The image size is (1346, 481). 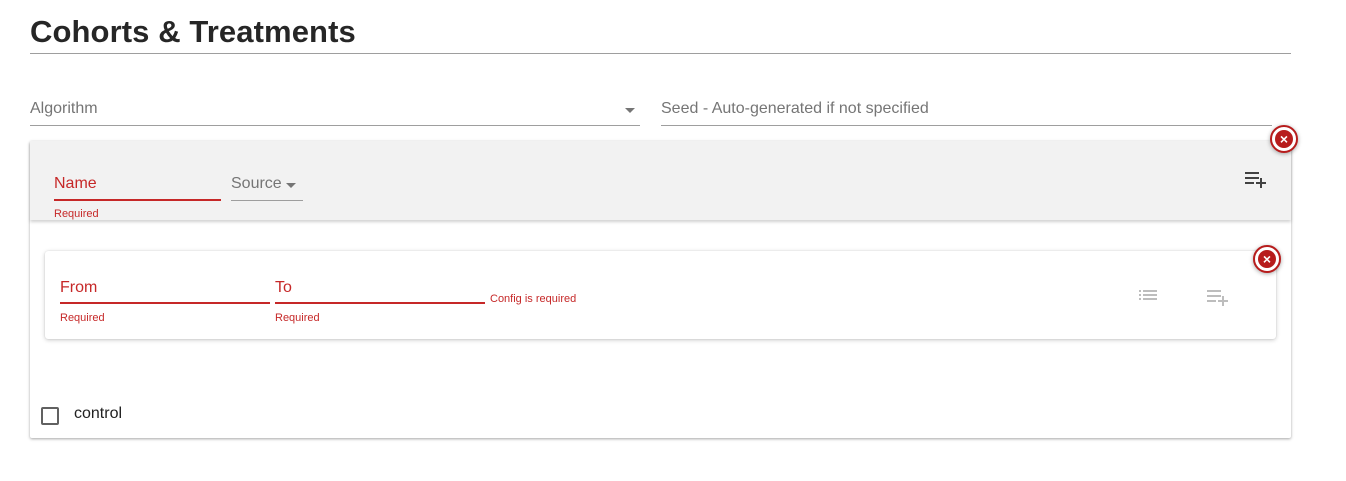 I want to click on list-icon, so click(x=1149, y=297).